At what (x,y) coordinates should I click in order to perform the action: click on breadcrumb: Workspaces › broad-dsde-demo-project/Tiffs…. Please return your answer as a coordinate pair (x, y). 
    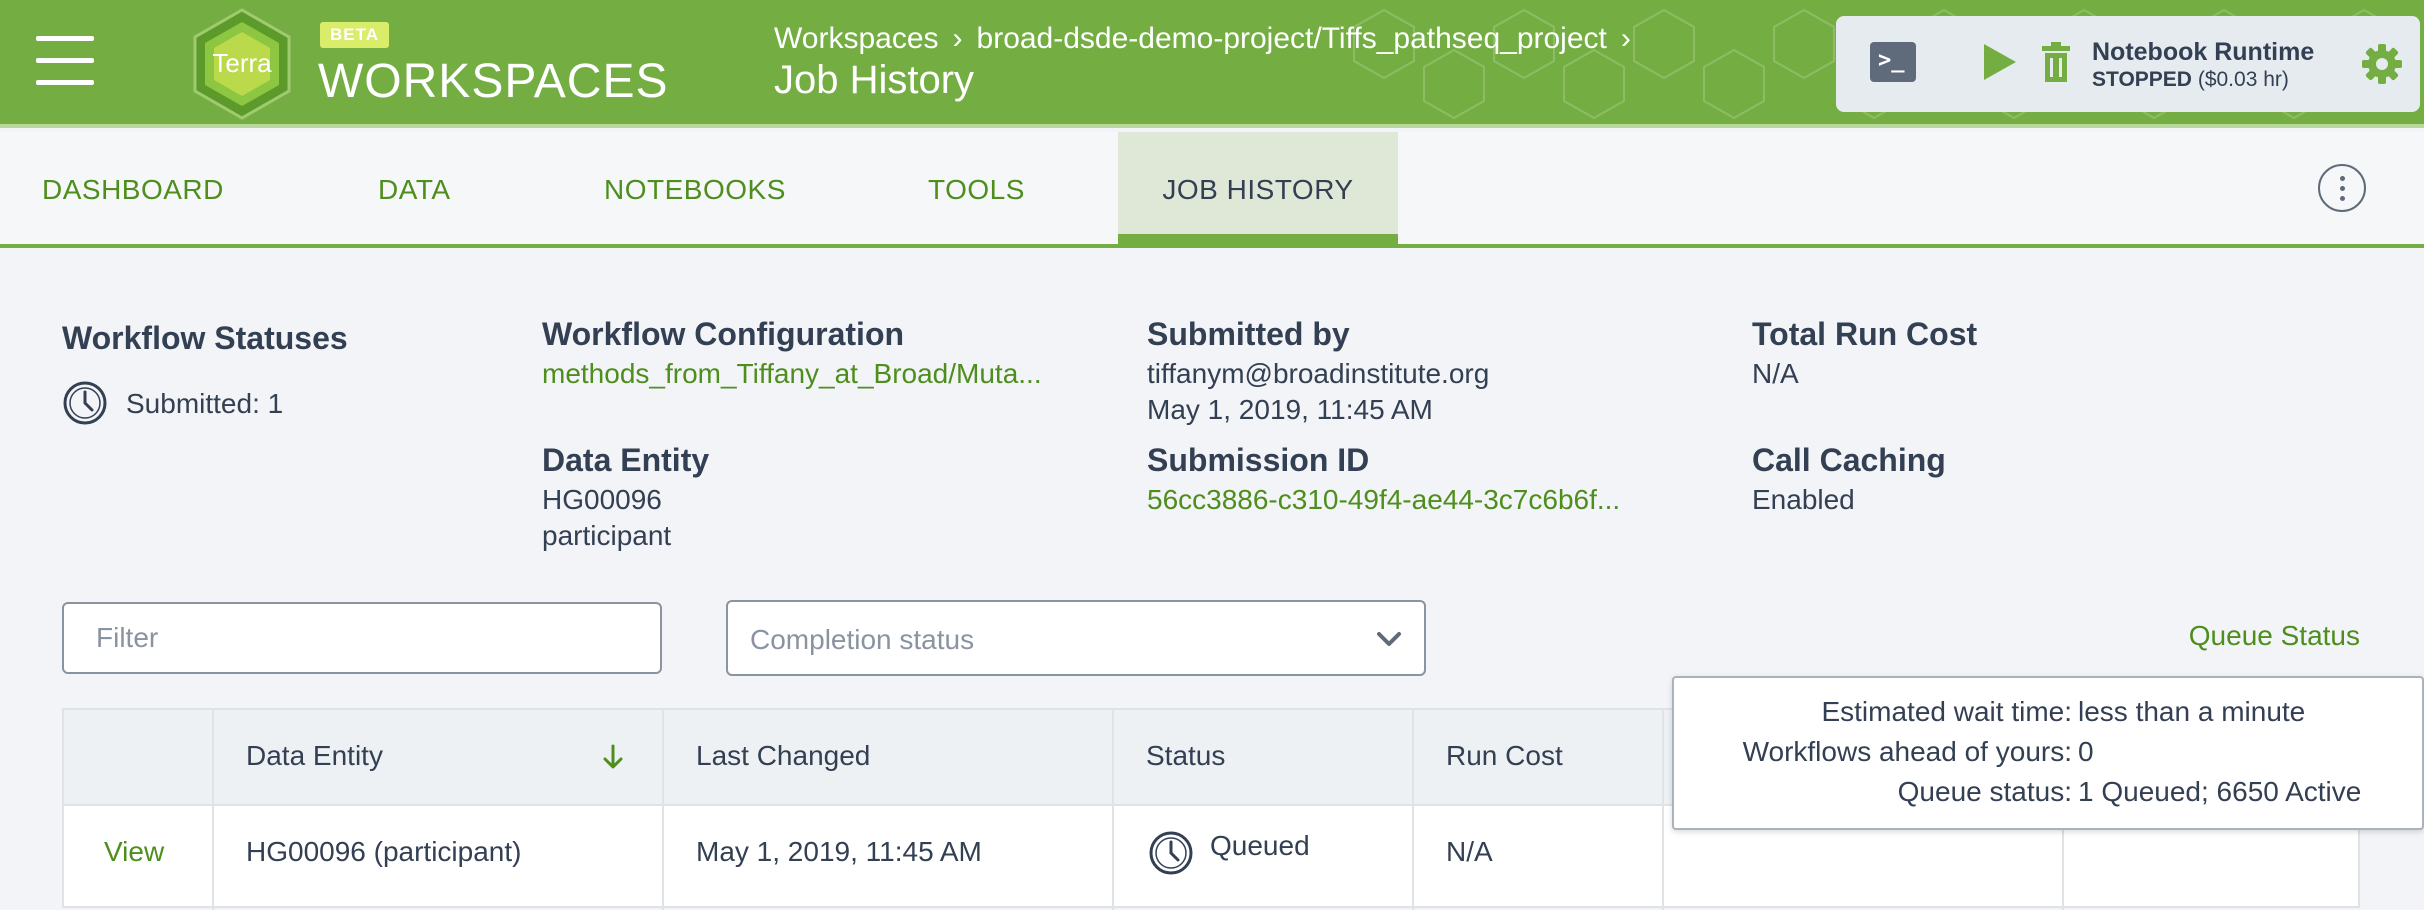
    Looking at the image, I should click on (1209, 39).